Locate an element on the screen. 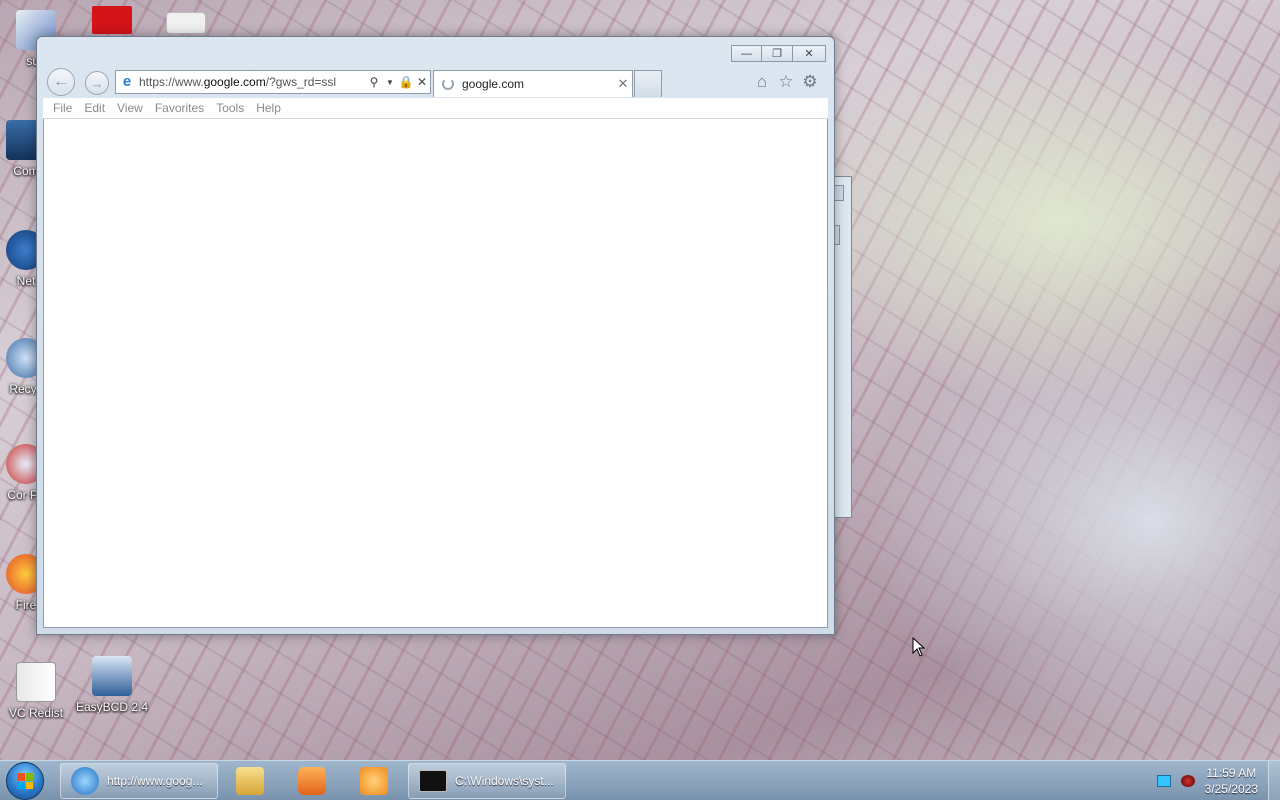 The width and height of the screenshot is (1280, 800). gear-icon: ⚙ is located at coordinates (810, 82).